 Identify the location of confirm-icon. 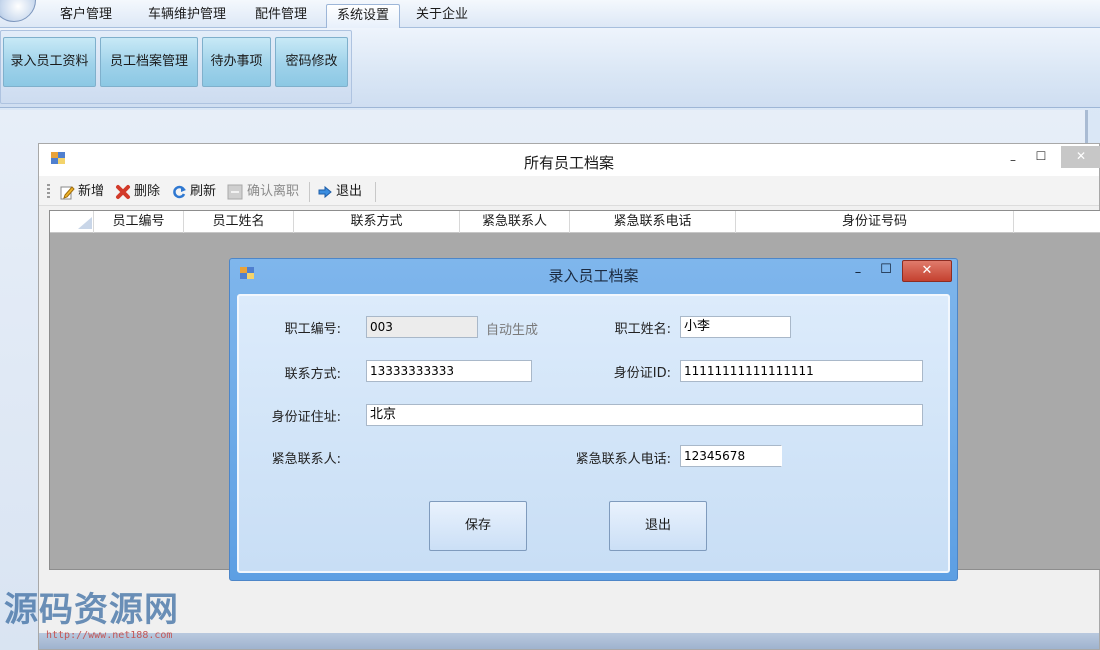
(235, 192).